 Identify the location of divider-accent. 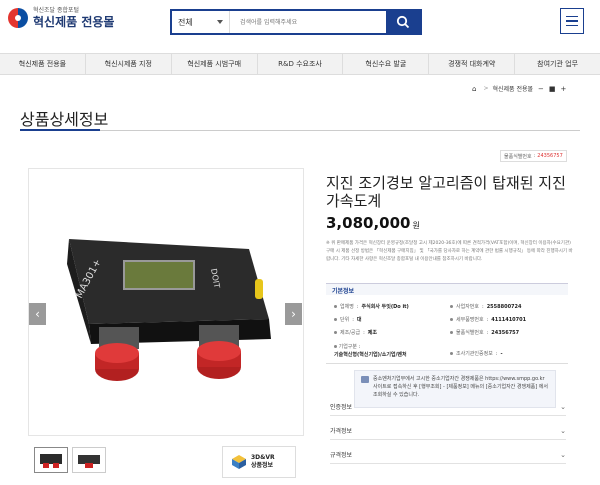
(60, 130).